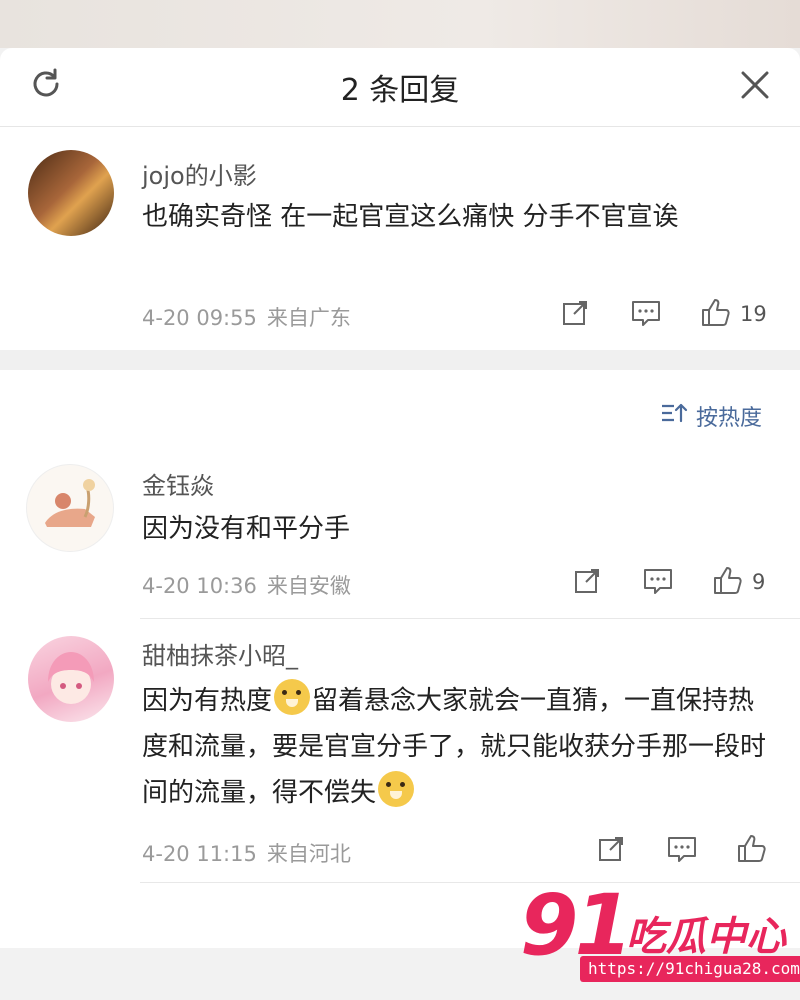 This screenshot has width=800, height=1000. Describe the element at coordinates (178, 483) in the screenshot. I see `reply-author: 金钰焱` at that location.